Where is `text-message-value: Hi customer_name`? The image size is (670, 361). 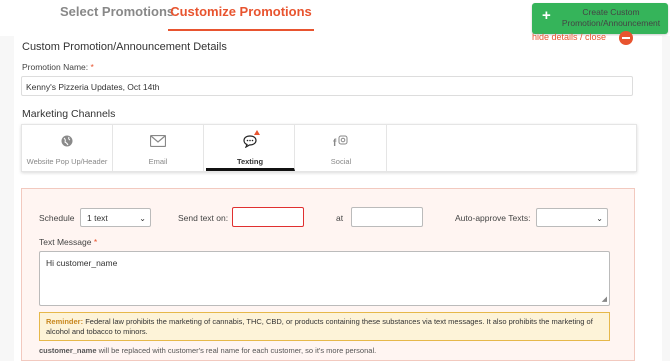 text-message-value: Hi customer_name is located at coordinates (82, 263).